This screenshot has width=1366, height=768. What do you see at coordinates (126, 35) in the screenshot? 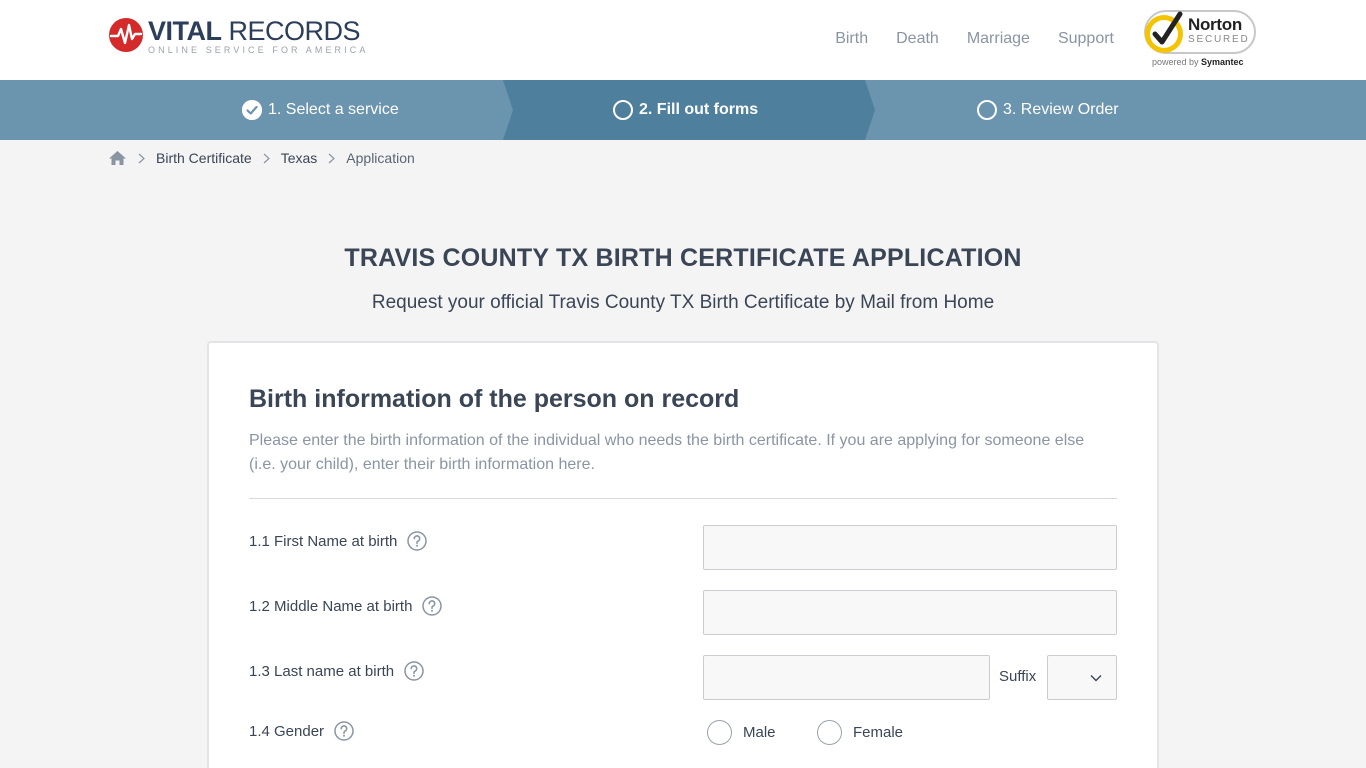
I see `heartbeat-icon` at bounding box center [126, 35].